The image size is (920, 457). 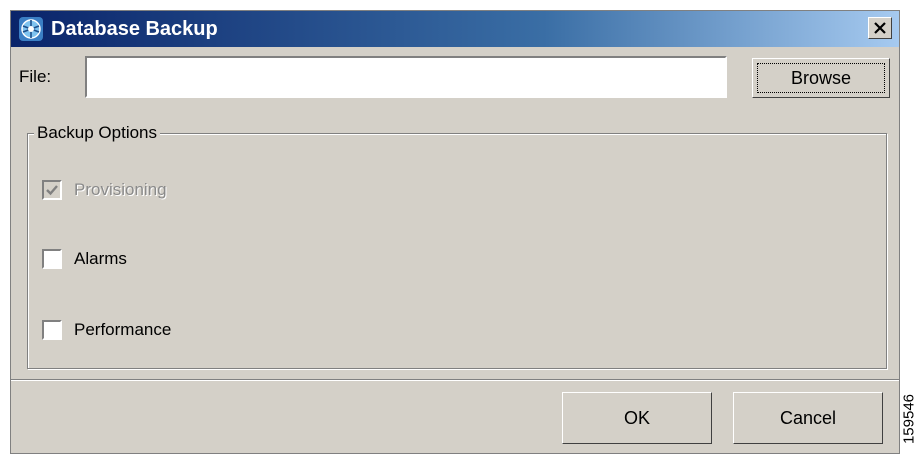 What do you see at coordinates (31, 29) in the screenshot?
I see `database-app-icon` at bounding box center [31, 29].